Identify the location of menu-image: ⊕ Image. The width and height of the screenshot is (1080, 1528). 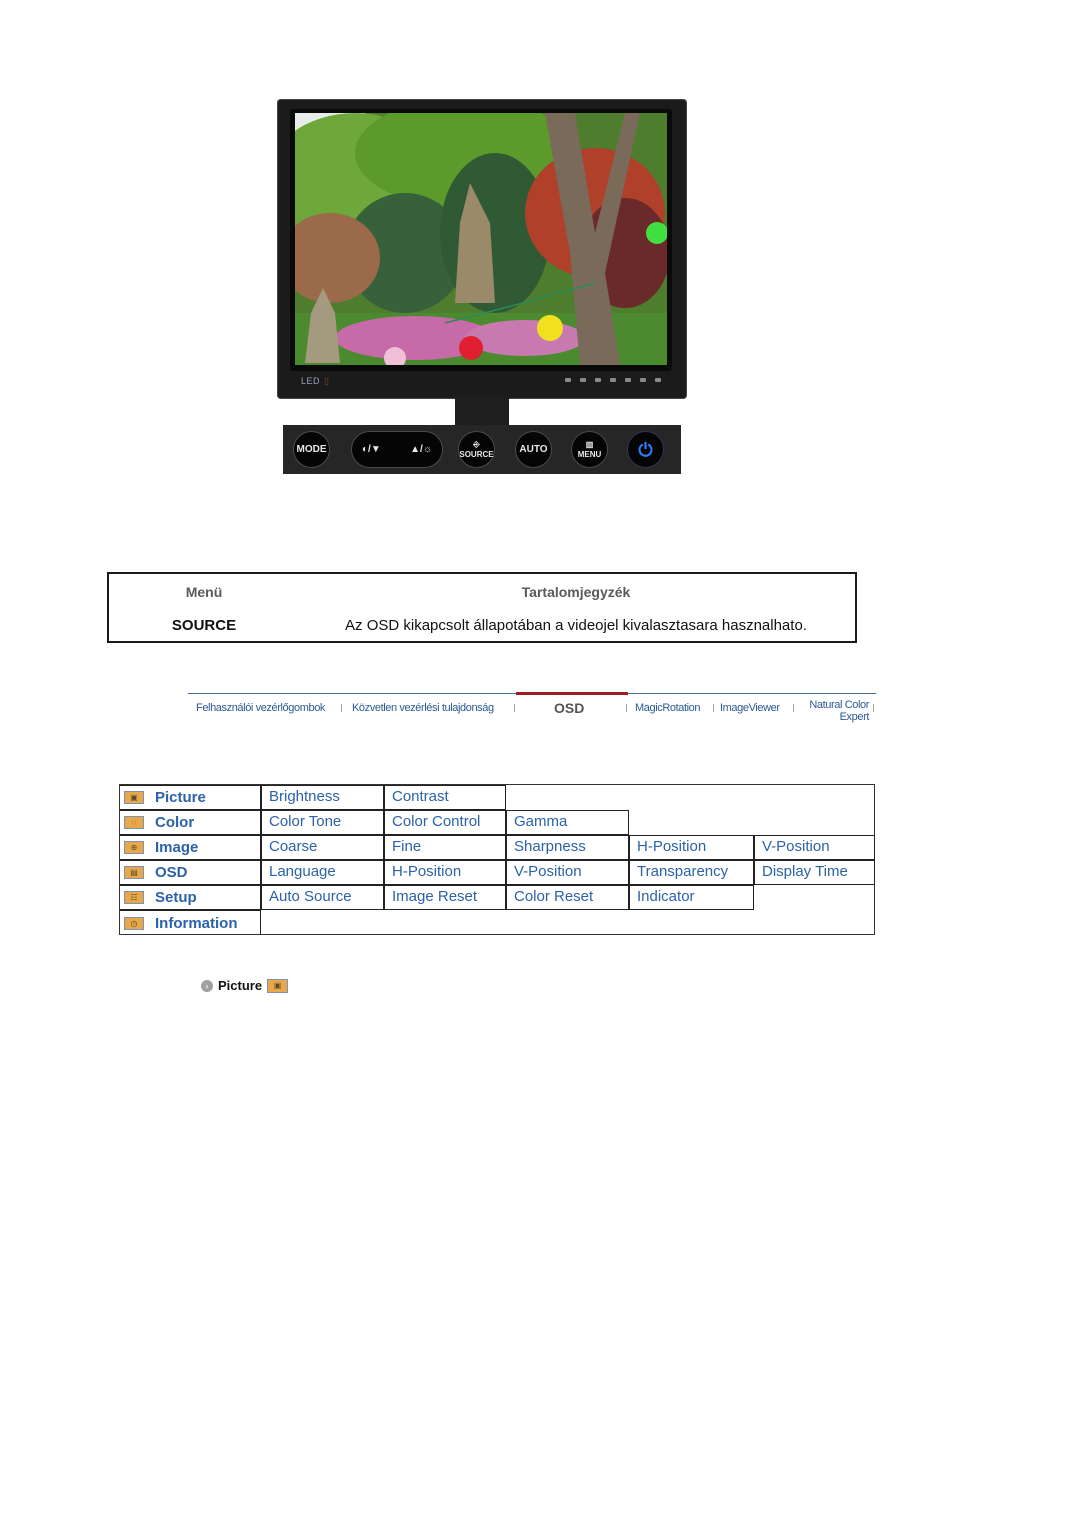
(190, 847).